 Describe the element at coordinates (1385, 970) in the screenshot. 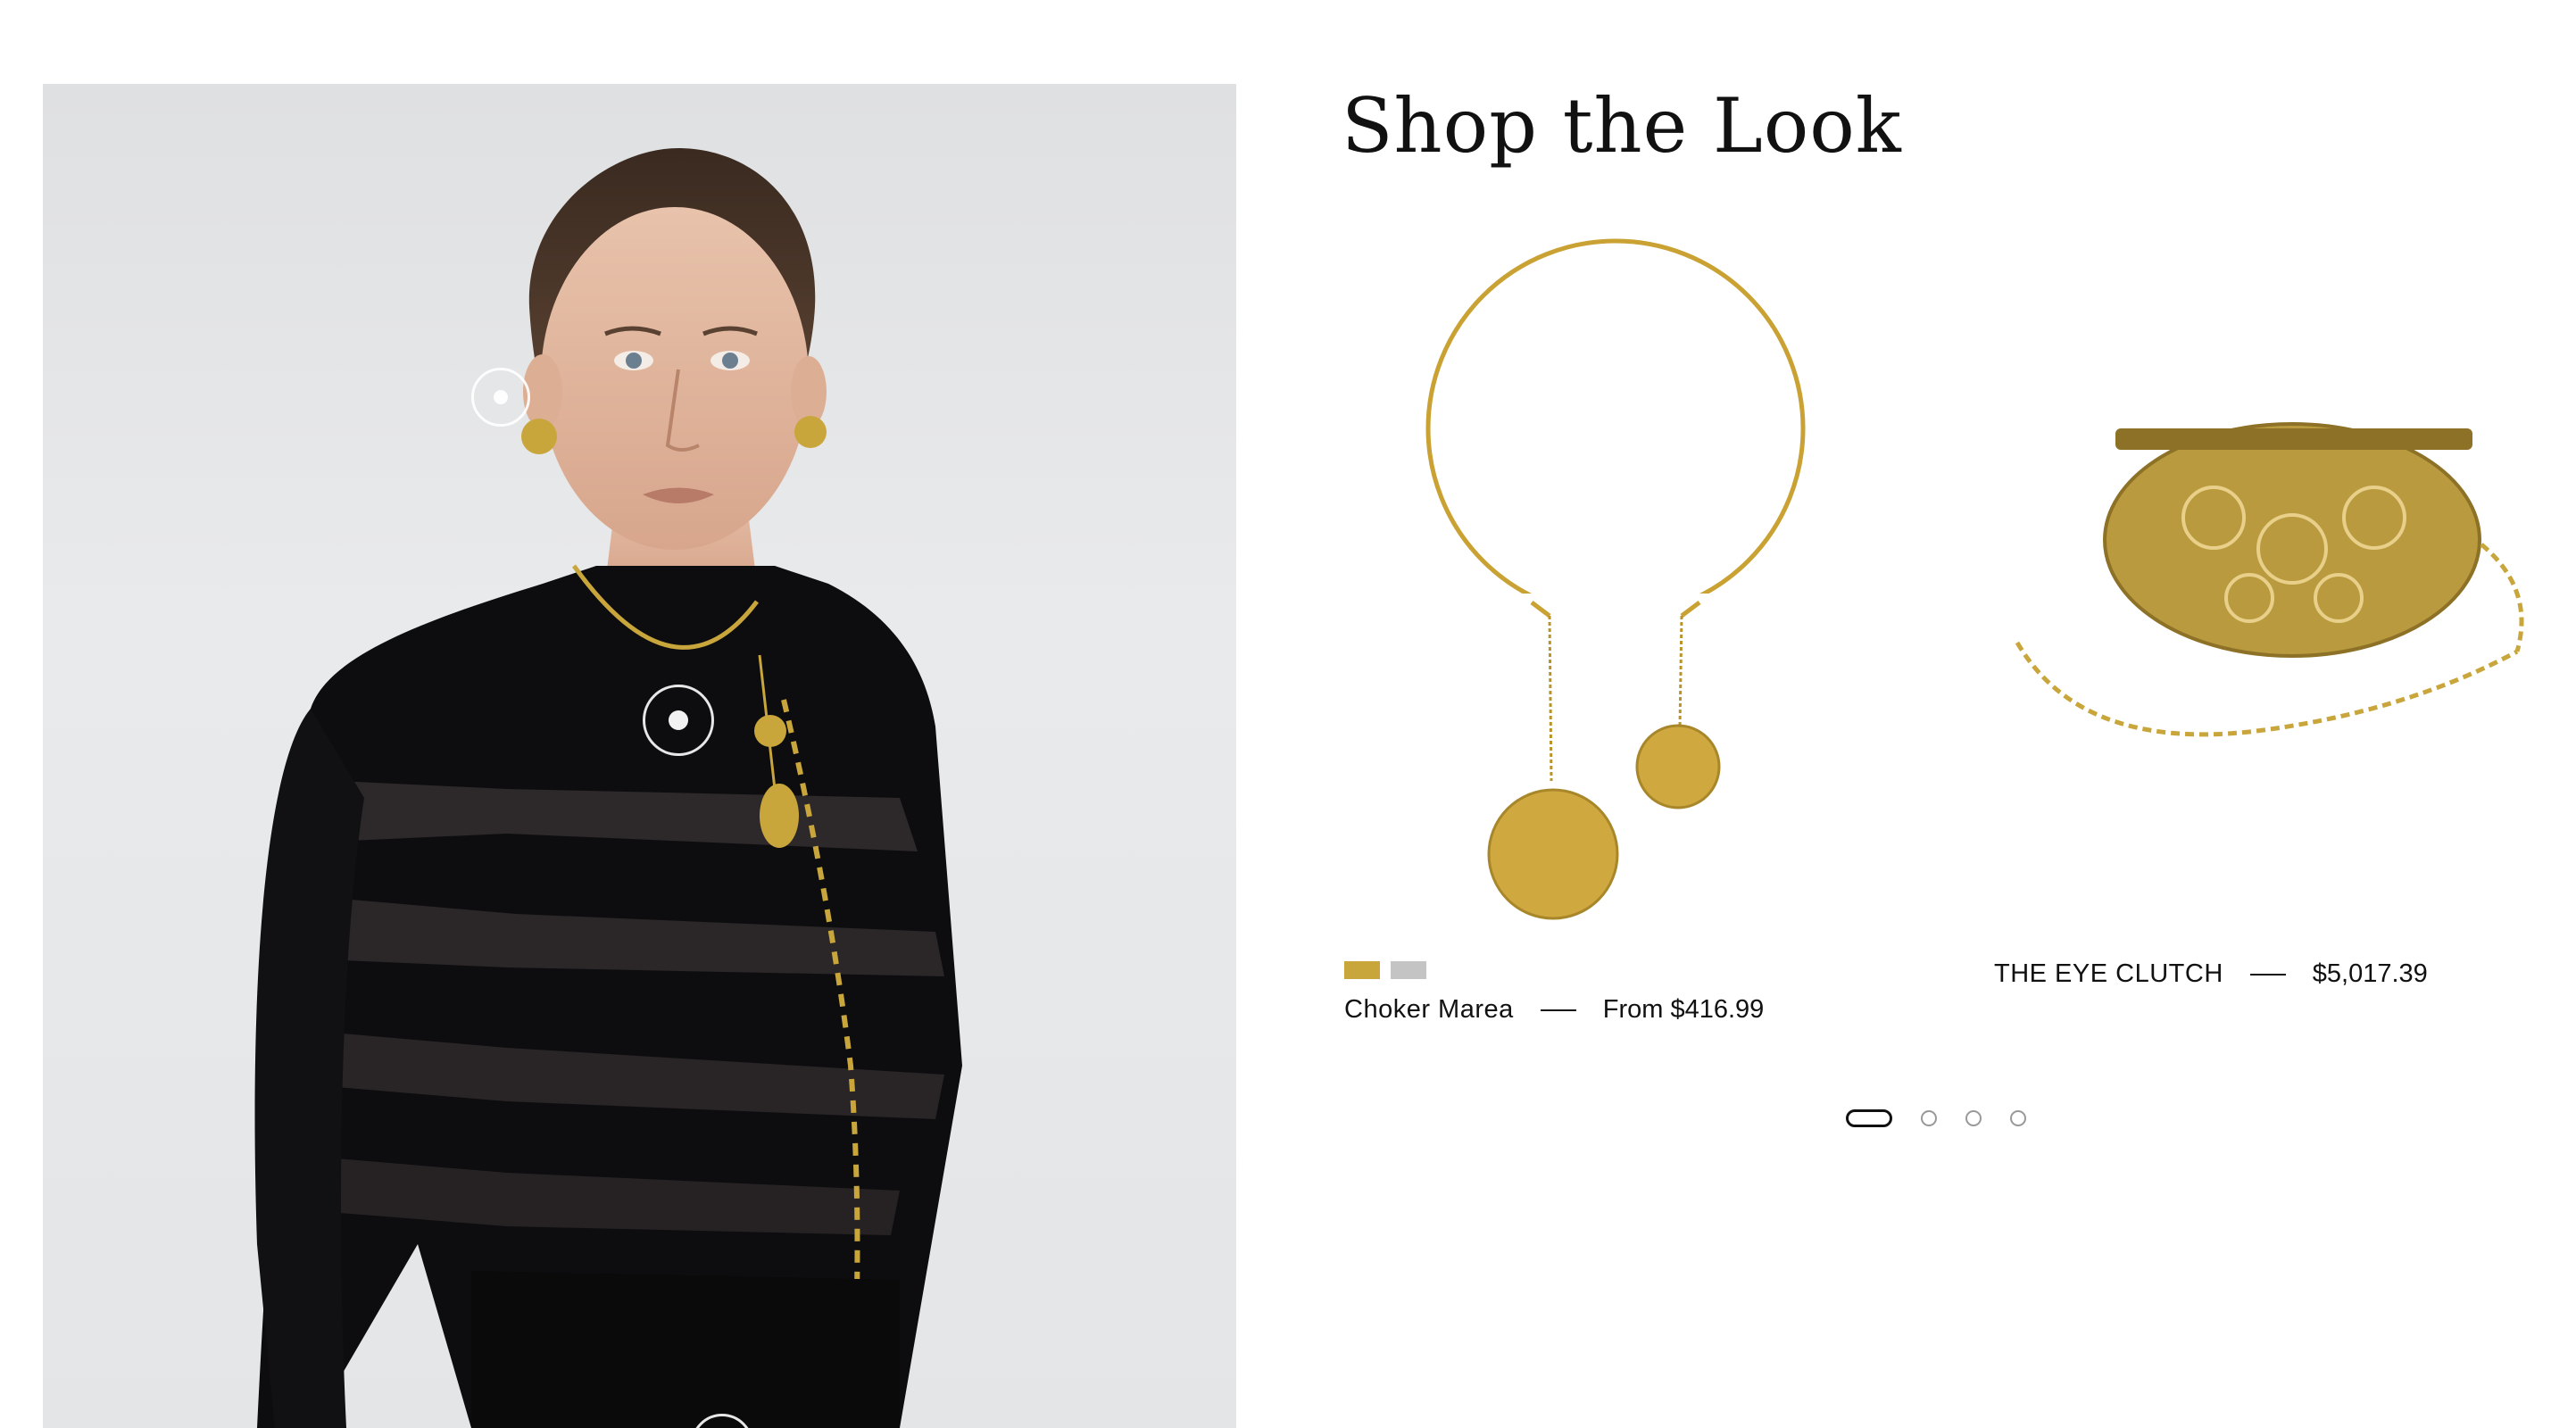

I see `color-swatches` at that location.